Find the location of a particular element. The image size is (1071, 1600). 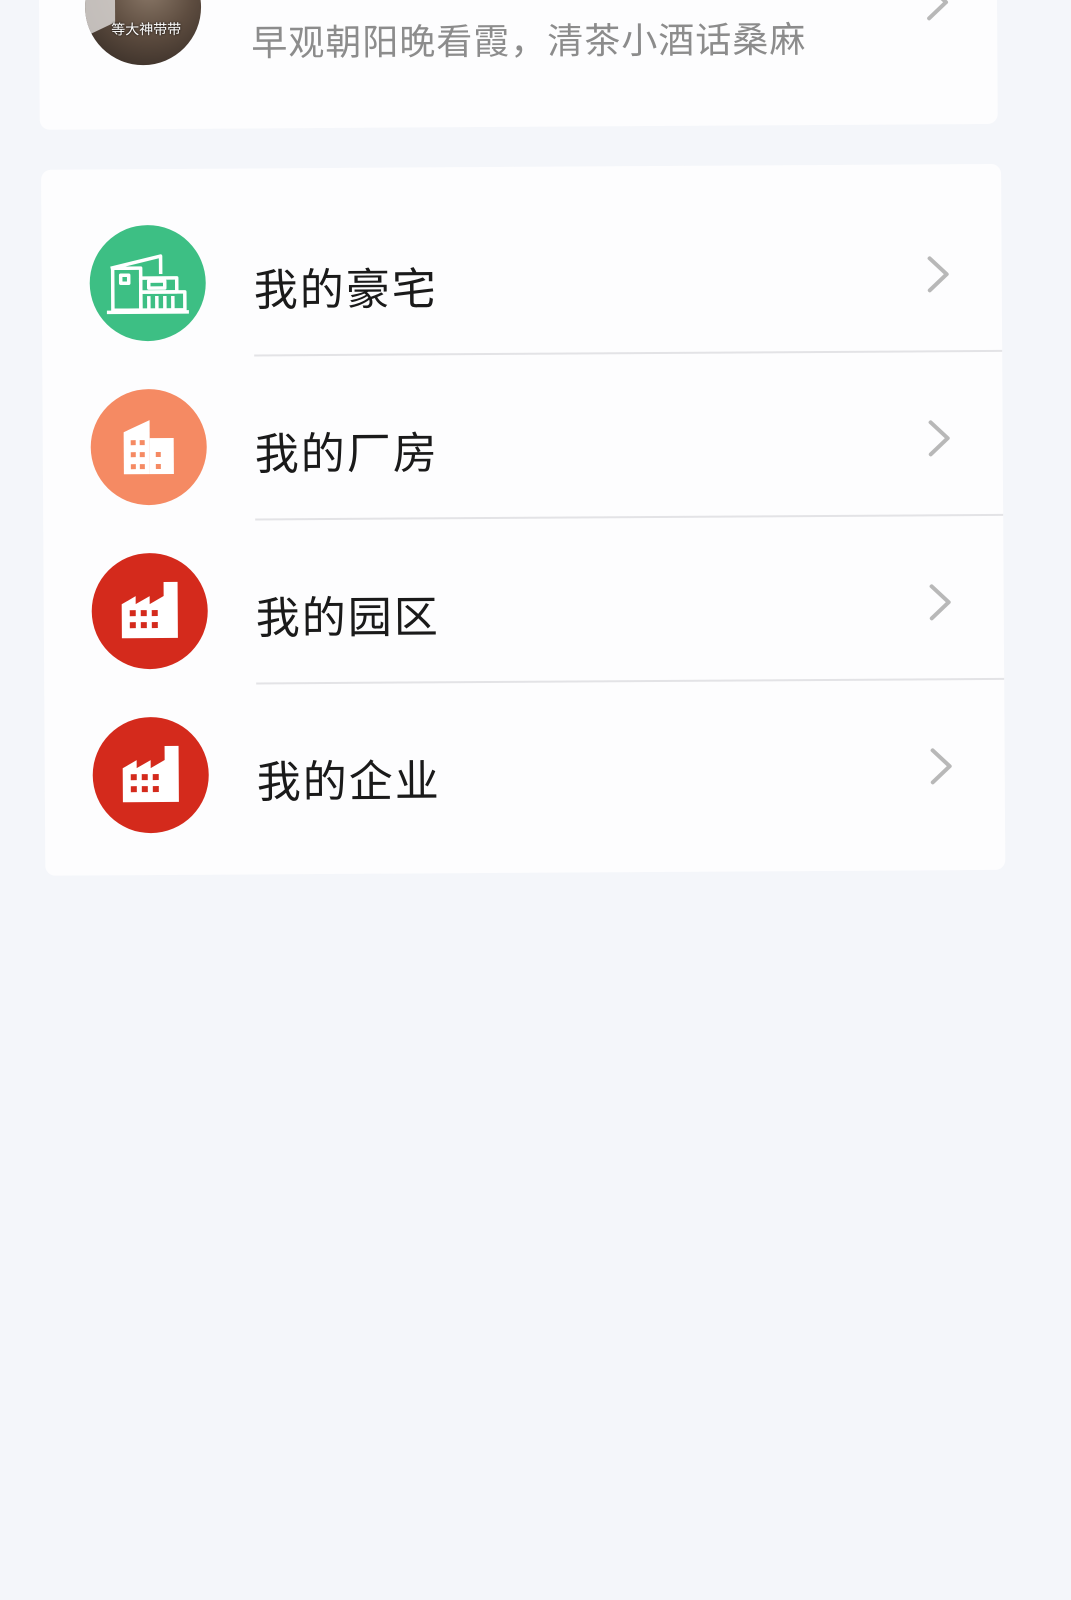

villa-icon is located at coordinates (148, 283).